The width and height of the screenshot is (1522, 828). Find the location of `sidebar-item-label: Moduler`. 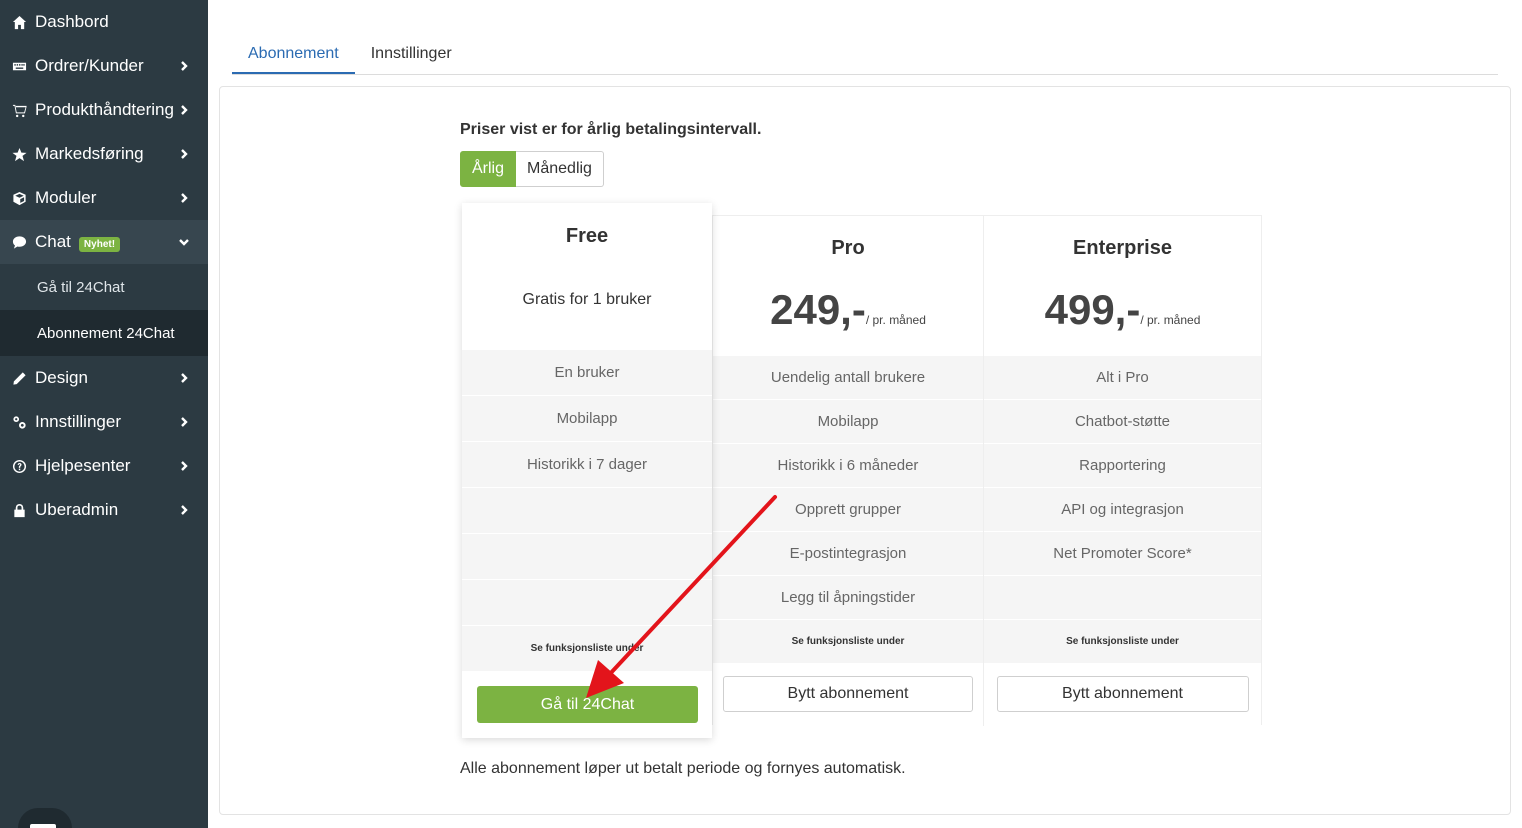

sidebar-item-label: Moduler is located at coordinates (66, 197).